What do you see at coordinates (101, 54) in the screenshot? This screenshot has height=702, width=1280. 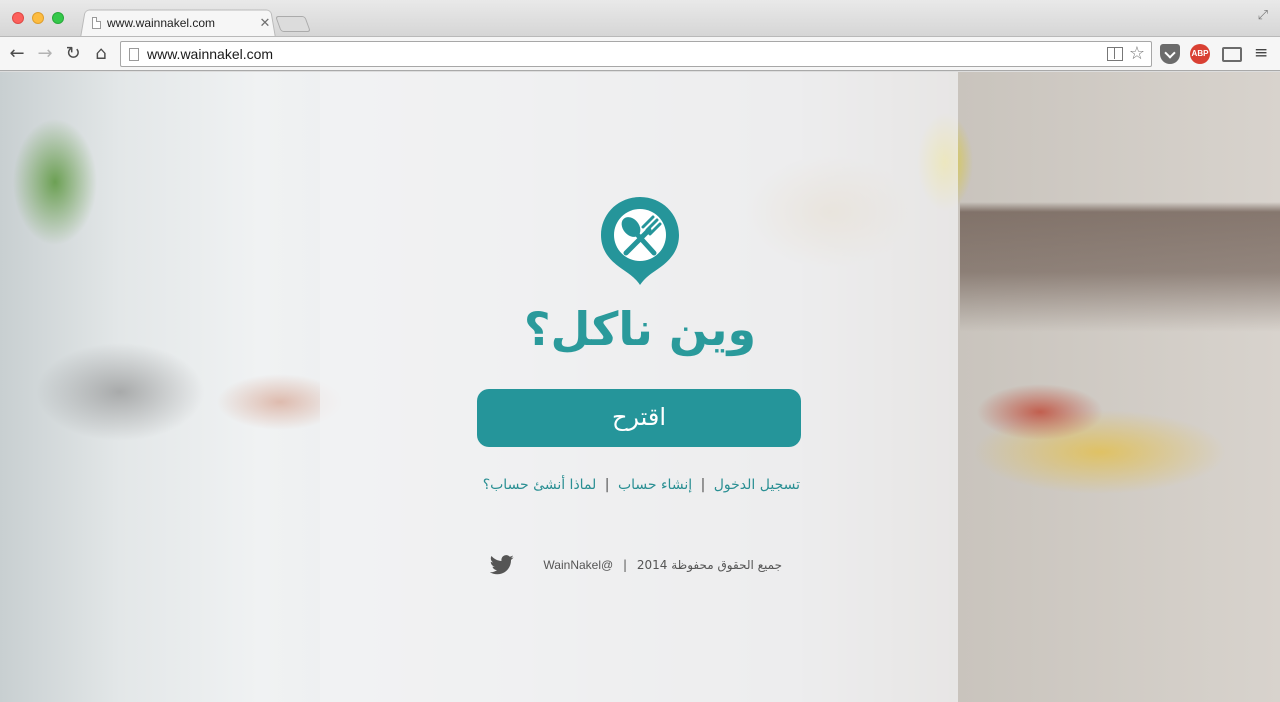 I see `home-icon: ⌂` at bounding box center [101, 54].